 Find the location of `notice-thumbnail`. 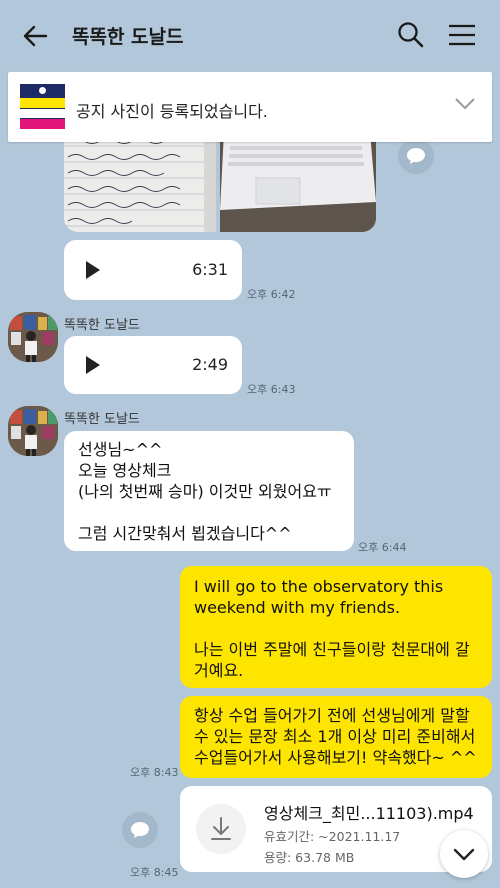

notice-thumbnail is located at coordinates (42, 106).